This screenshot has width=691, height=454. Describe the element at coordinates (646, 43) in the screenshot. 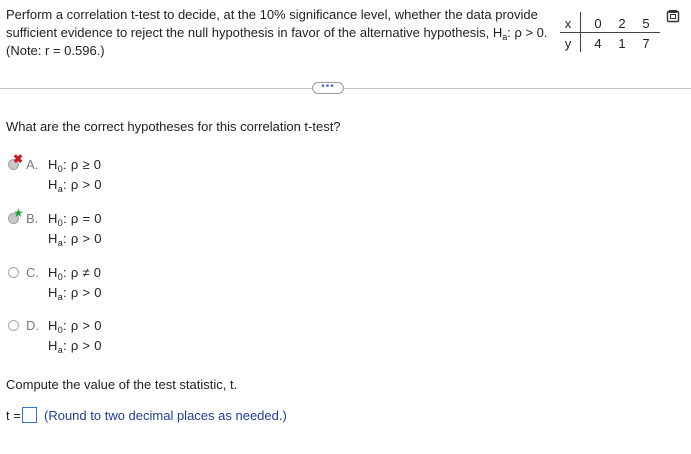

I see `table-cell: 7` at that location.